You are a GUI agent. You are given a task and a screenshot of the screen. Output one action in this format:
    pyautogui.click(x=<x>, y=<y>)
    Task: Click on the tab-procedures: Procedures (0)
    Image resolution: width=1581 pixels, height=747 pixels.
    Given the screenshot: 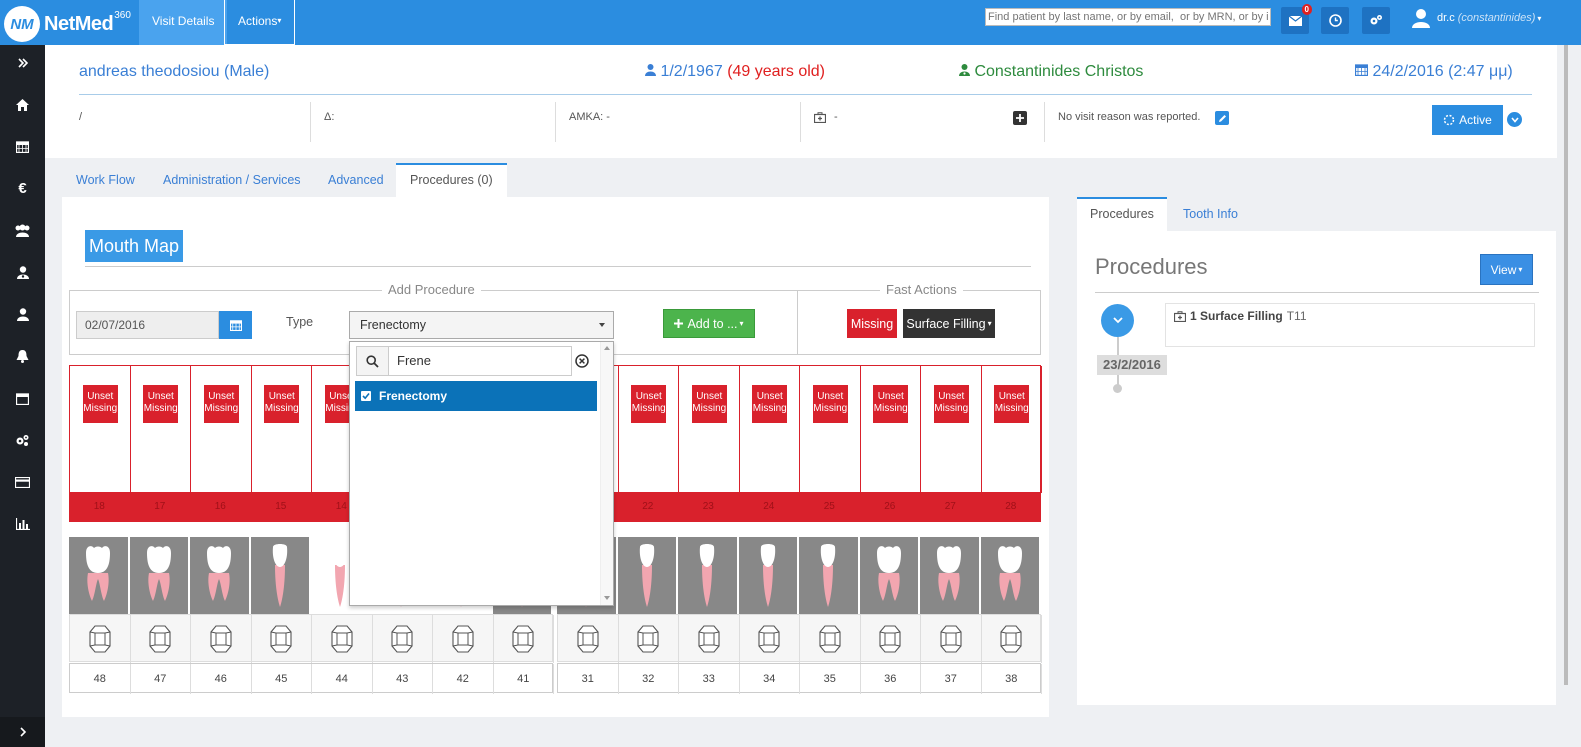 What is the action you would take?
    pyautogui.click(x=451, y=180)
    